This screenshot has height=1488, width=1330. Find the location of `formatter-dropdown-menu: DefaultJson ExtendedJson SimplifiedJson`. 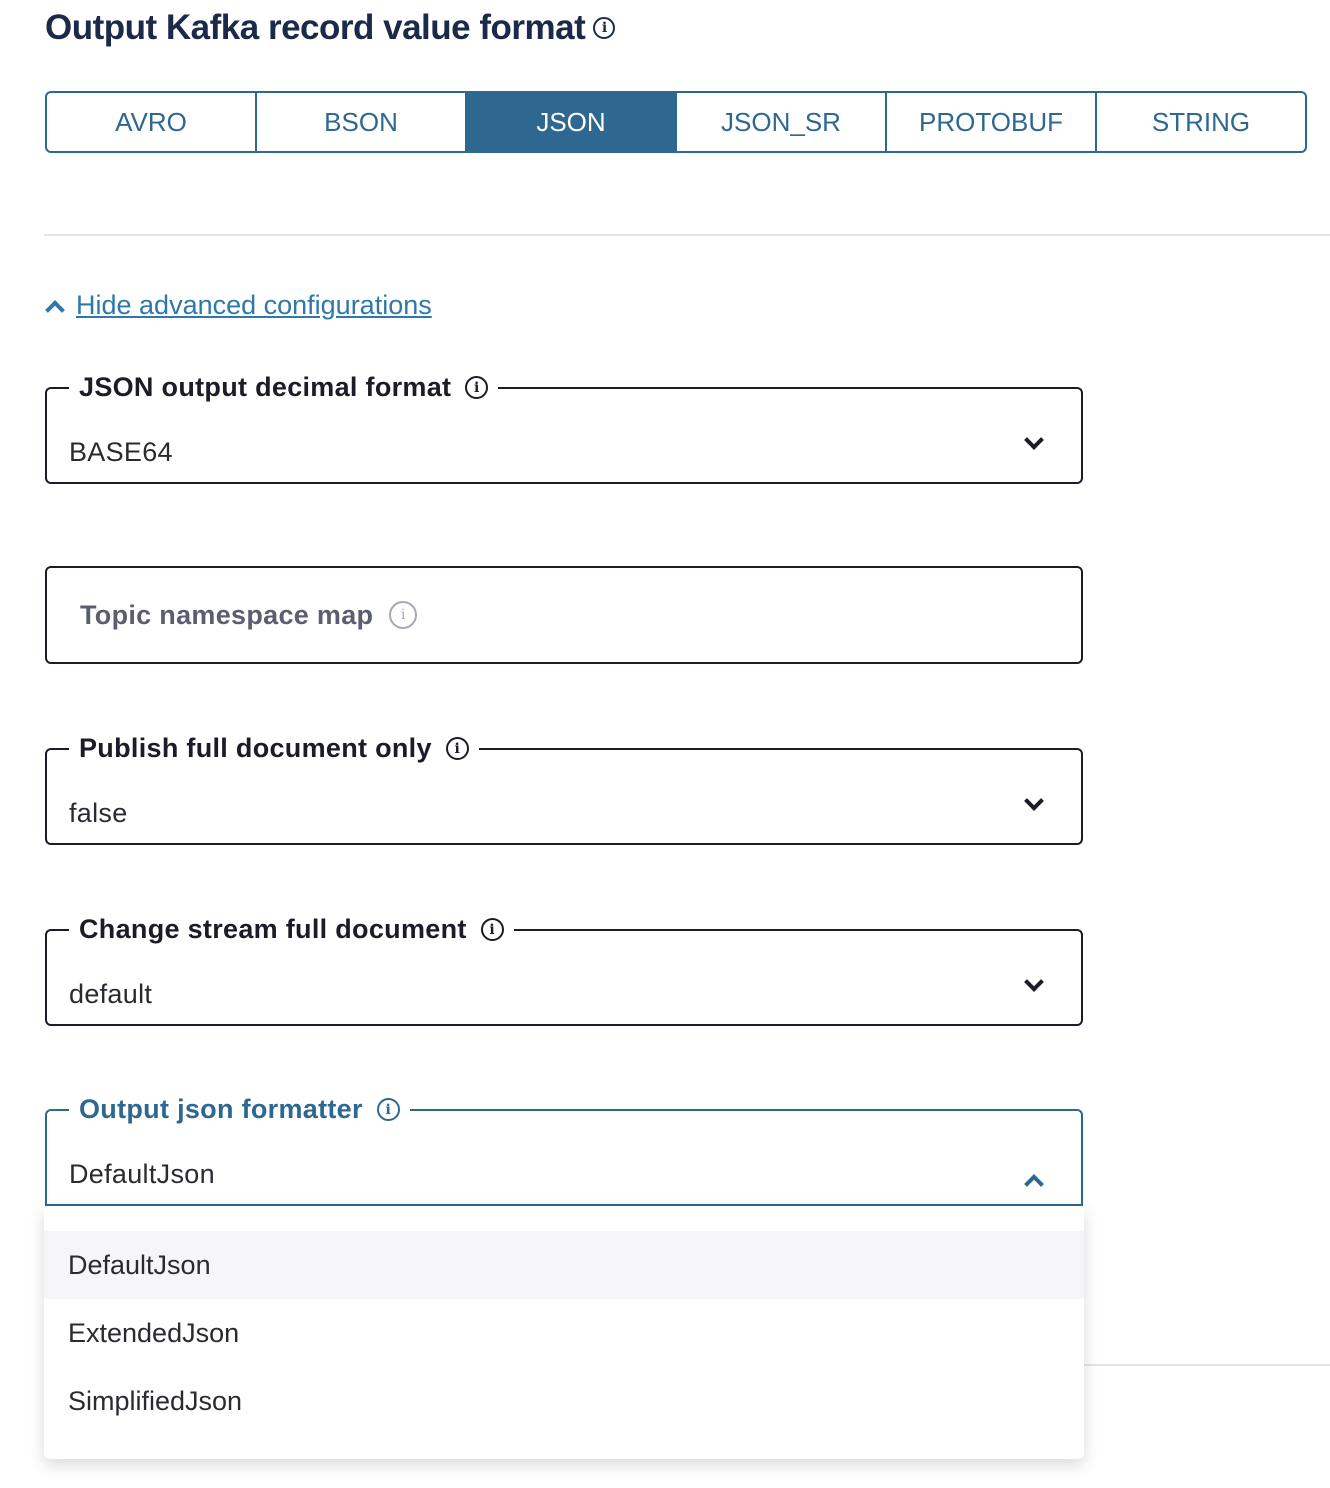

formatter-dropdown-menu: DefaultJson ExtendedJson SimplifiedJson is located at coordinates (564, 1332).